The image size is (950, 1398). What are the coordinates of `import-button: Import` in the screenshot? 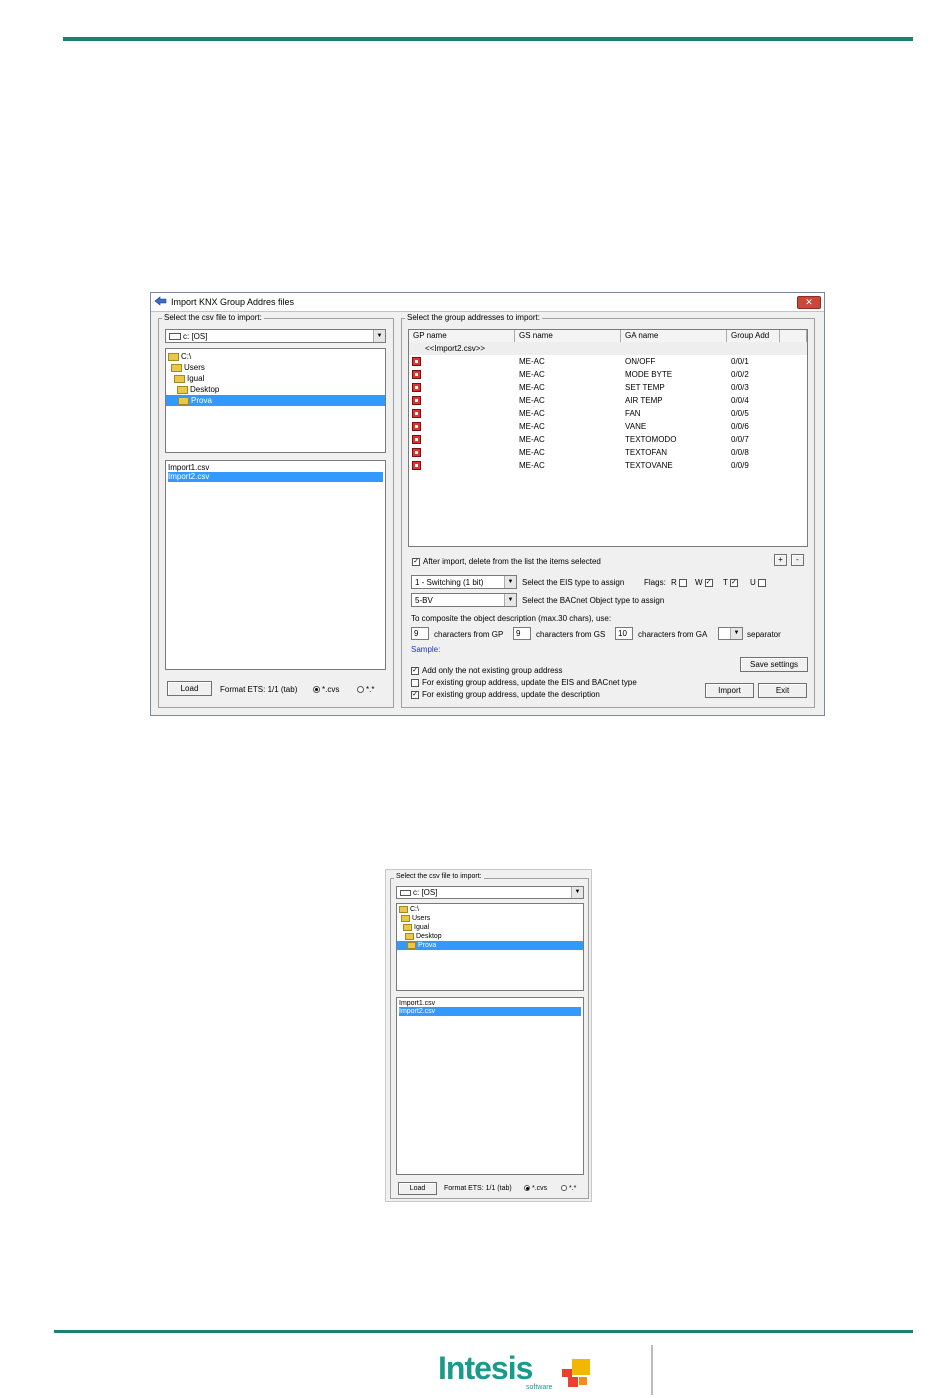 It's located at (729, 690).